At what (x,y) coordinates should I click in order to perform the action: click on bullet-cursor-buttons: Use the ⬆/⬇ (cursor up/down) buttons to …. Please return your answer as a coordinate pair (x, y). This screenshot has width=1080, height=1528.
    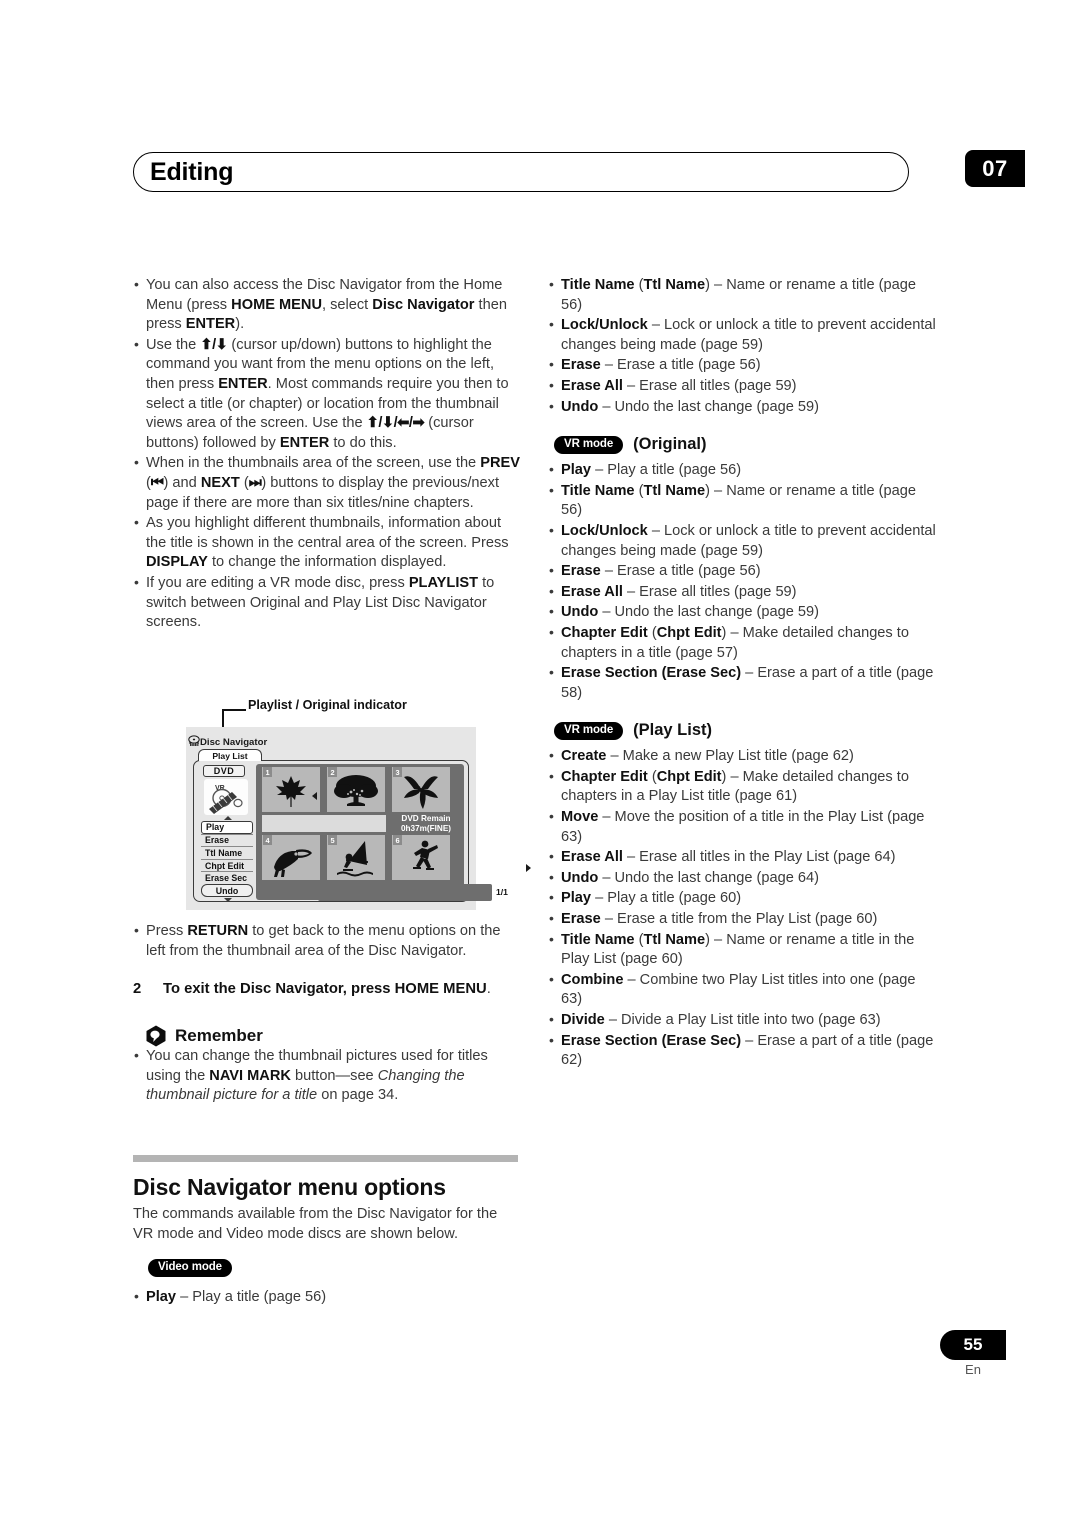
    Looking at the image, I should click on (328, 394).